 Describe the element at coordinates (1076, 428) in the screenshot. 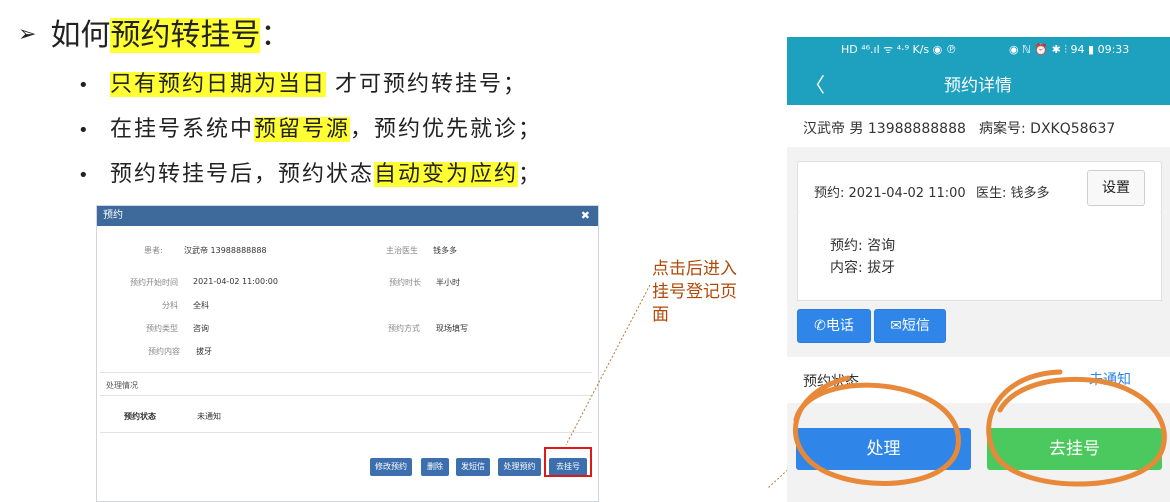

I see `register-circle` at that location.